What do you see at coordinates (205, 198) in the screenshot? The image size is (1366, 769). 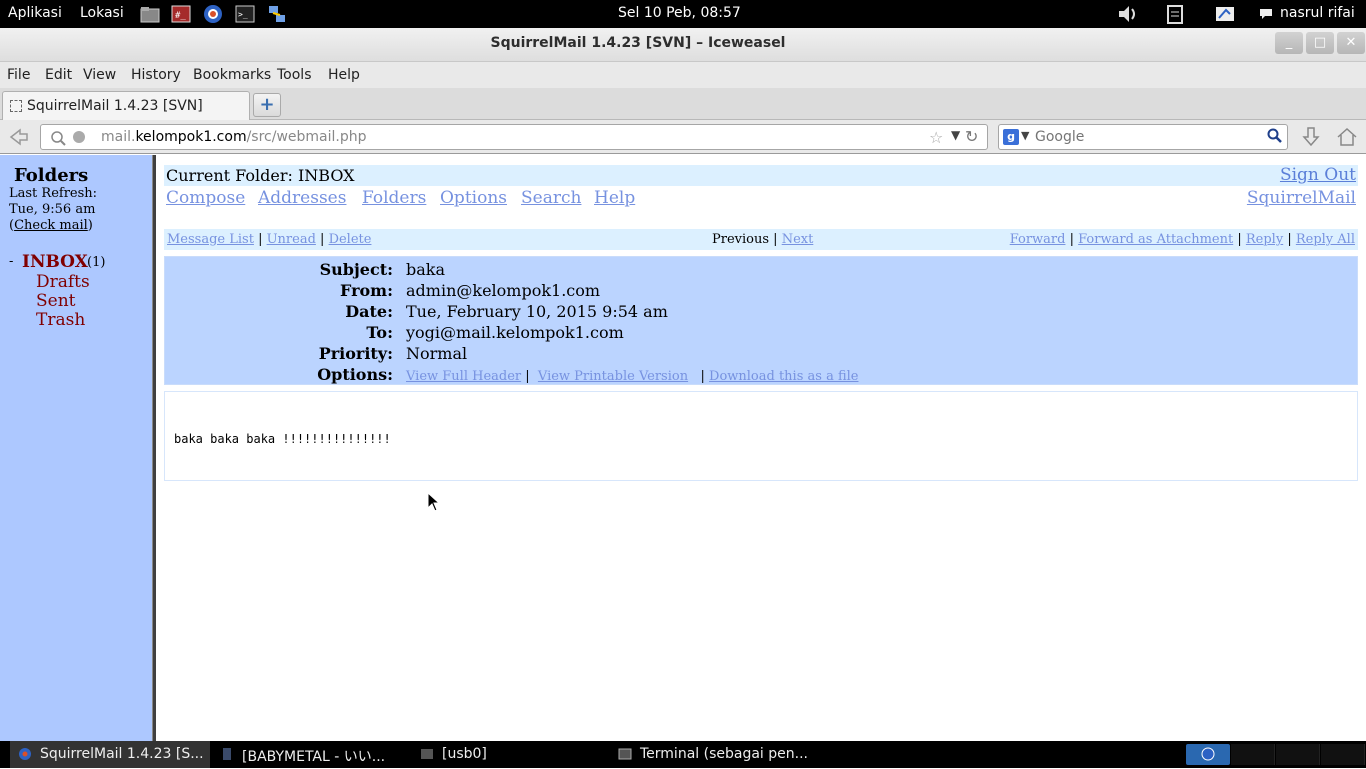 I see `compose-link: Compose` at bounding box center [205, 198].